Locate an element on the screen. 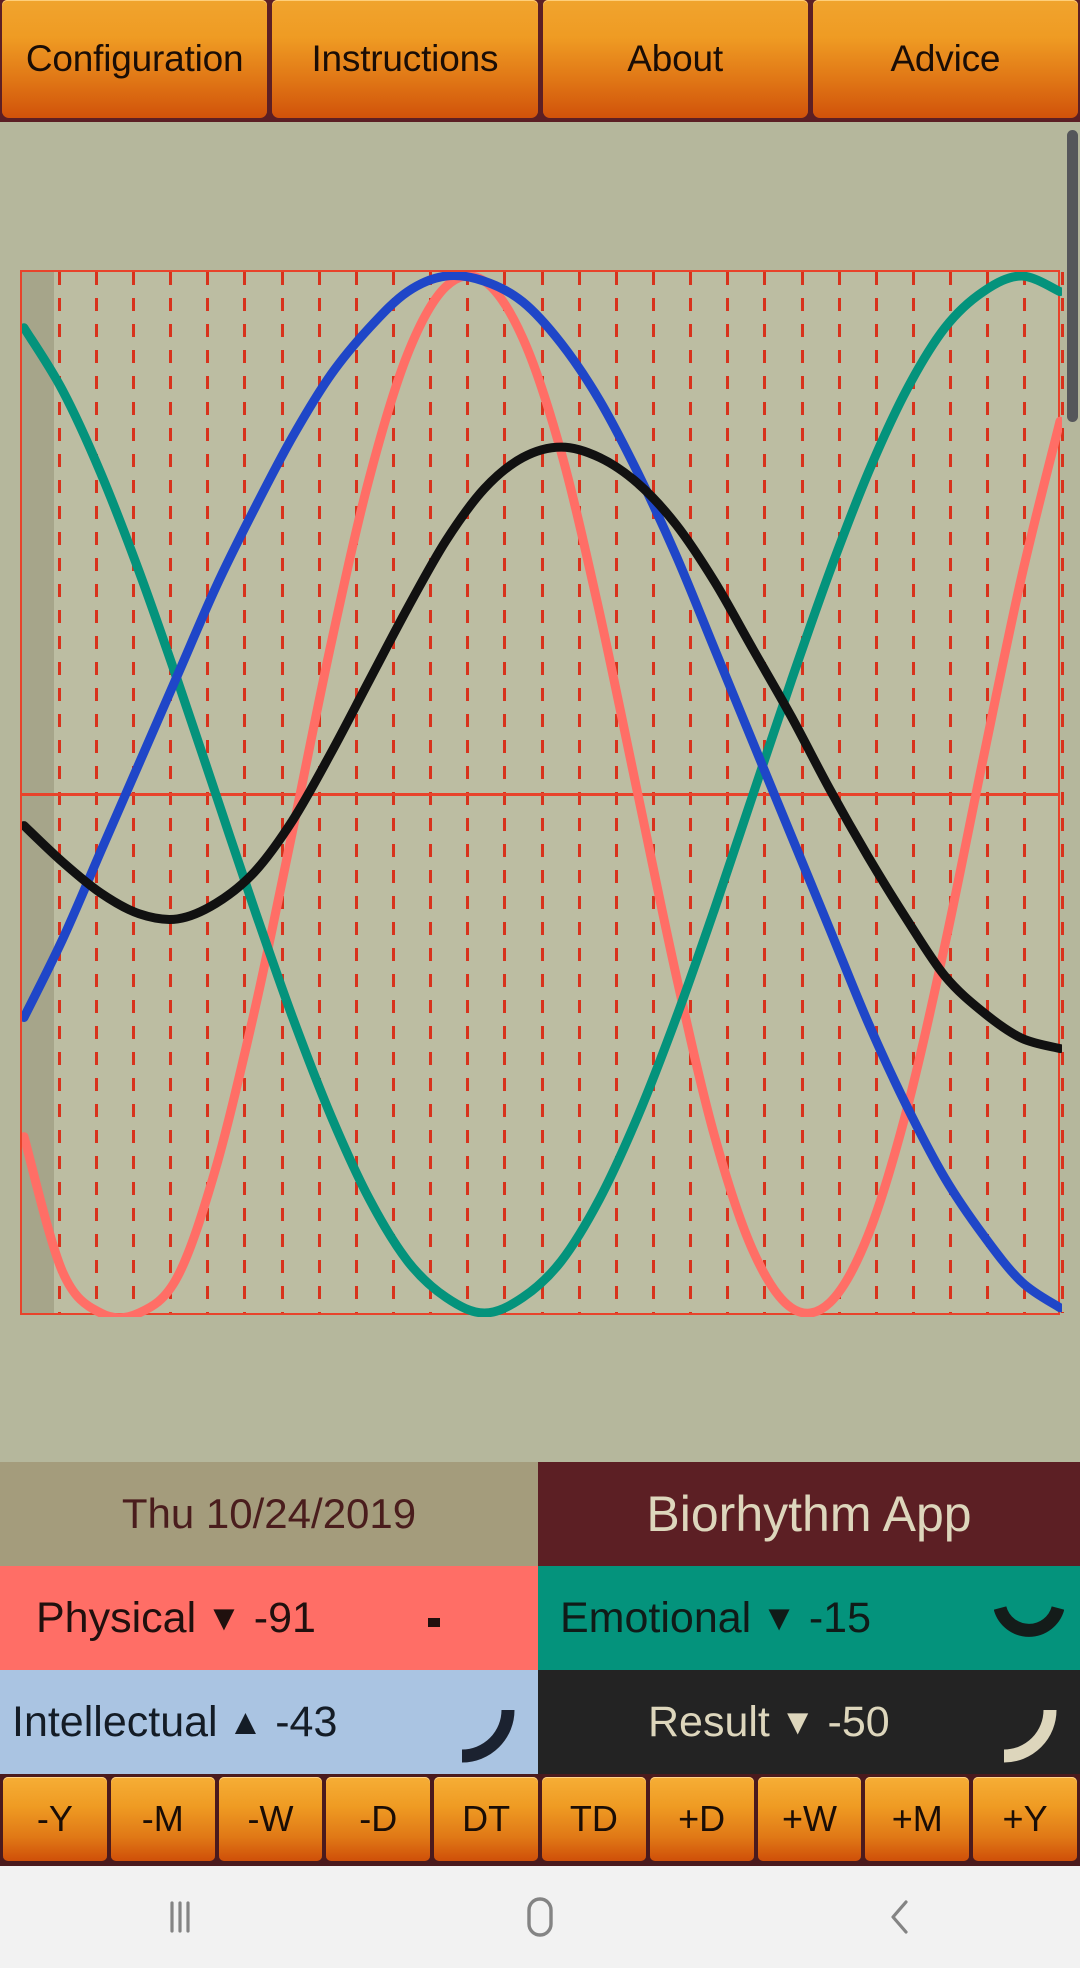 The height and width of the screenshot is (1968, 1080). step-button-label: -Y is located at coordinates (54, 1818).